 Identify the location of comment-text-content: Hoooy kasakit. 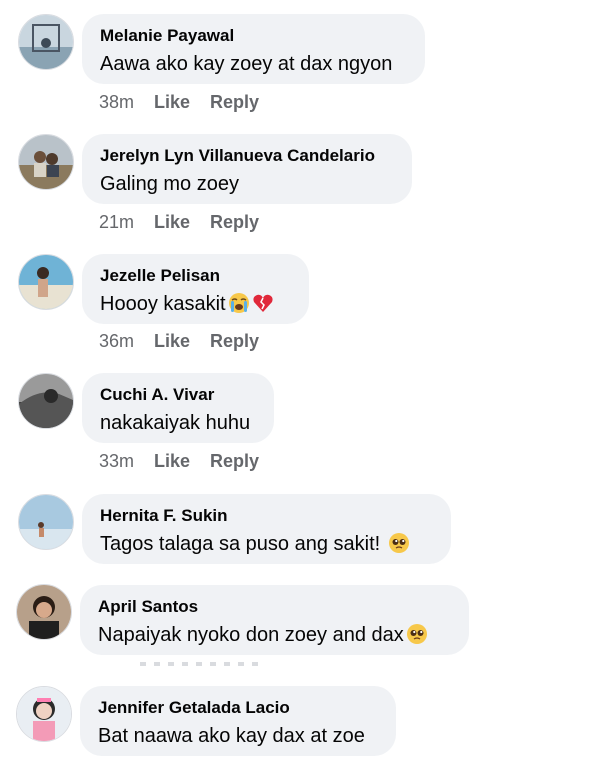
(163, 304).